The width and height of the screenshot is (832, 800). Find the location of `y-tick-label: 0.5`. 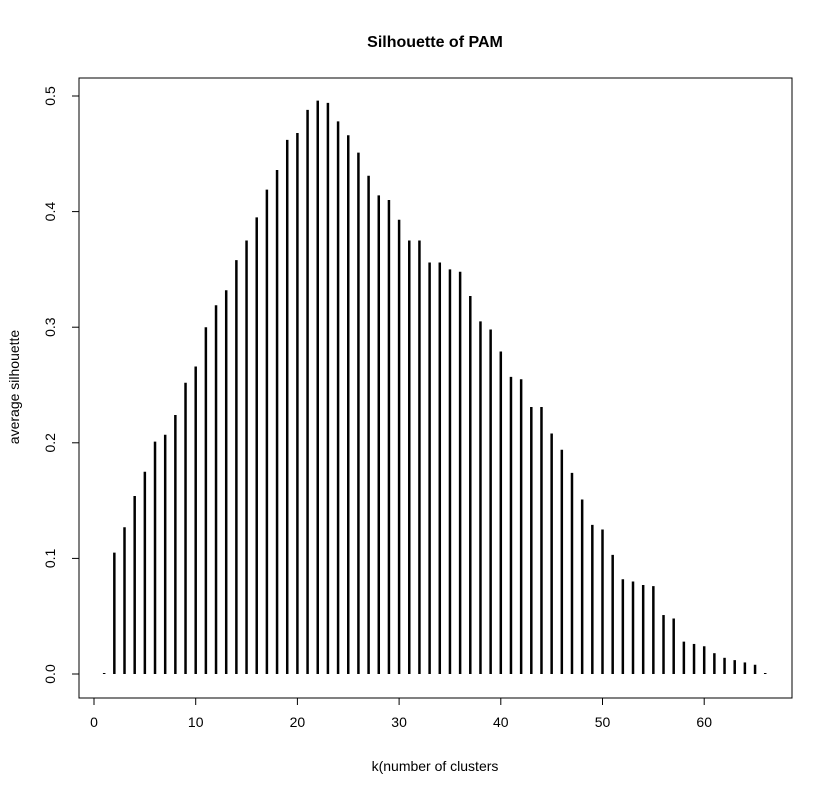

y-tick-label: 0.5 is located at coordinates (50, 96).